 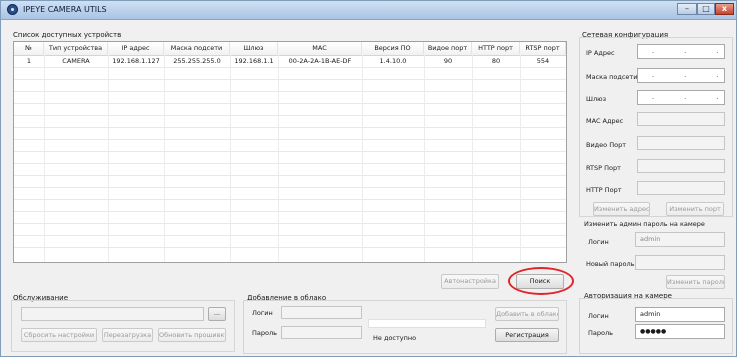 I want to click on rtsp-port-field, so click(x=681, y=166).